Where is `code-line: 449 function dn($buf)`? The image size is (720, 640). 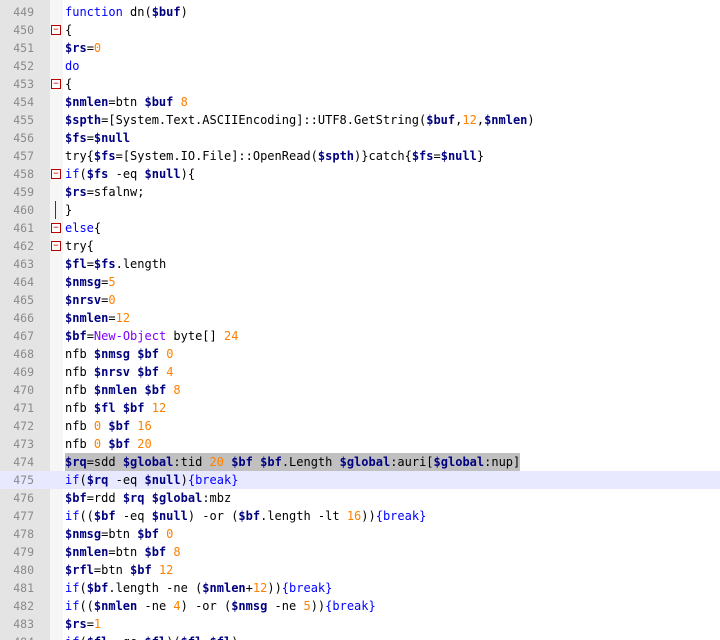 code-line: 449 function dn($buf) is located at coordinates (360, 12).